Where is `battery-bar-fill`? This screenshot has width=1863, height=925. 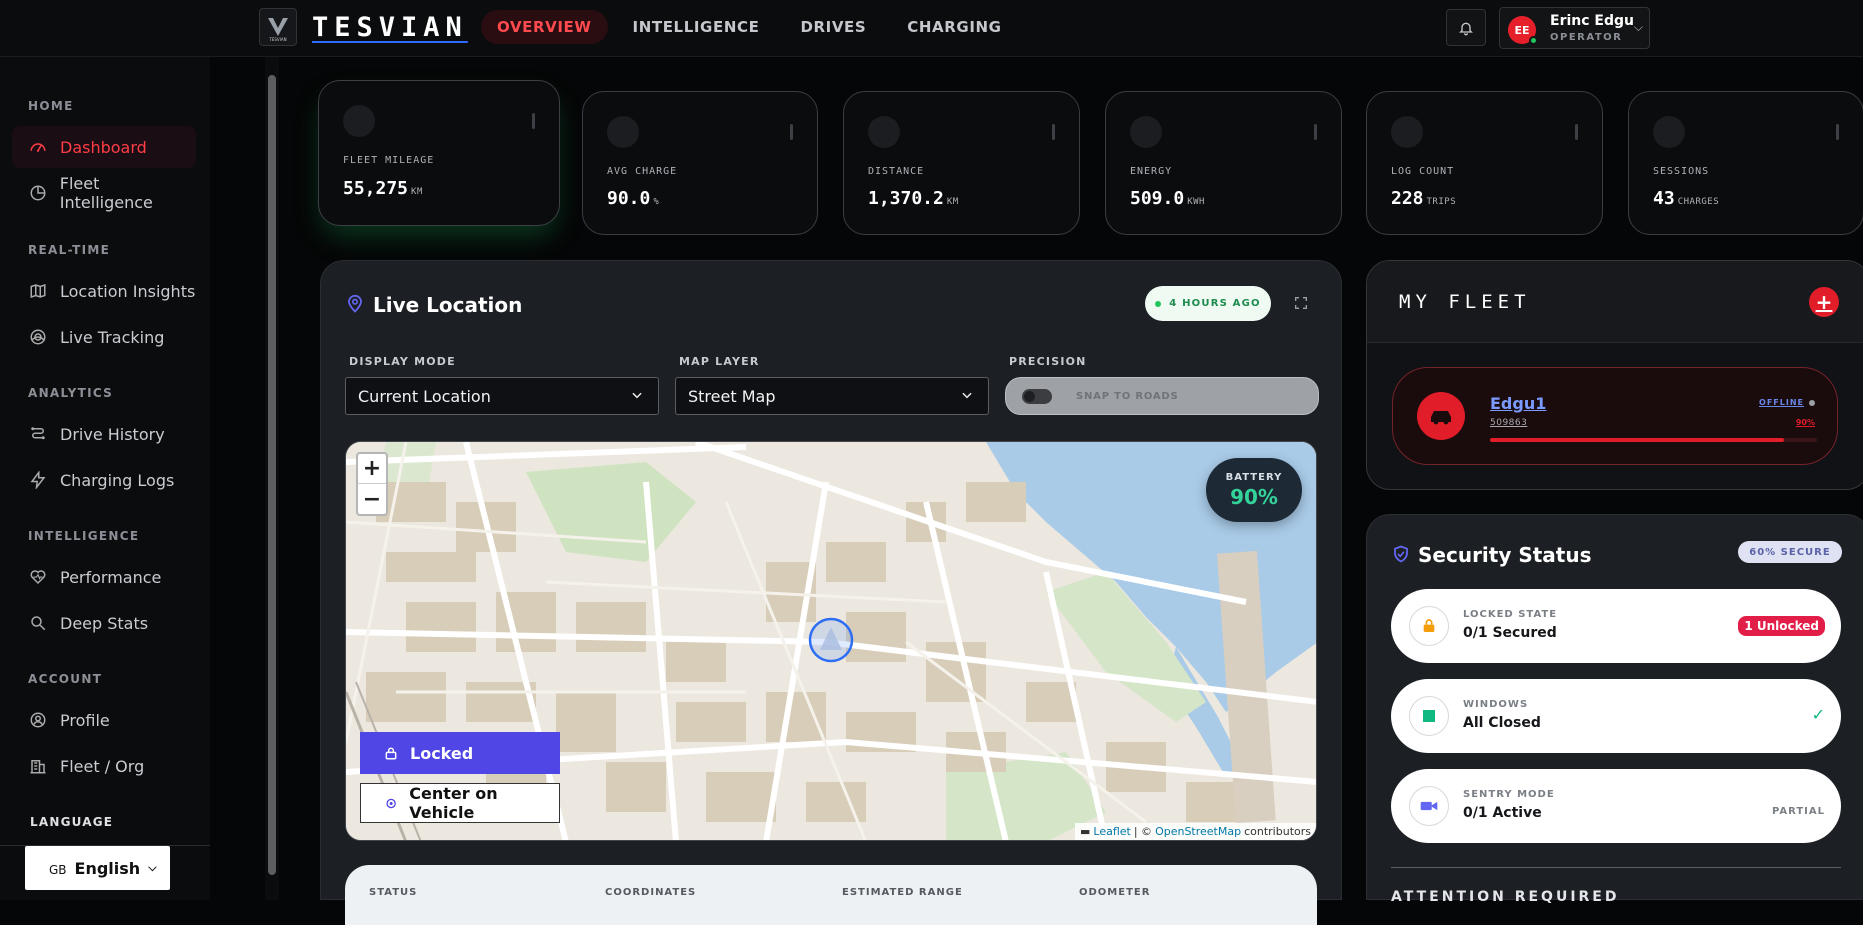
battery-bar-fill is located at coordinates (1637, 440).